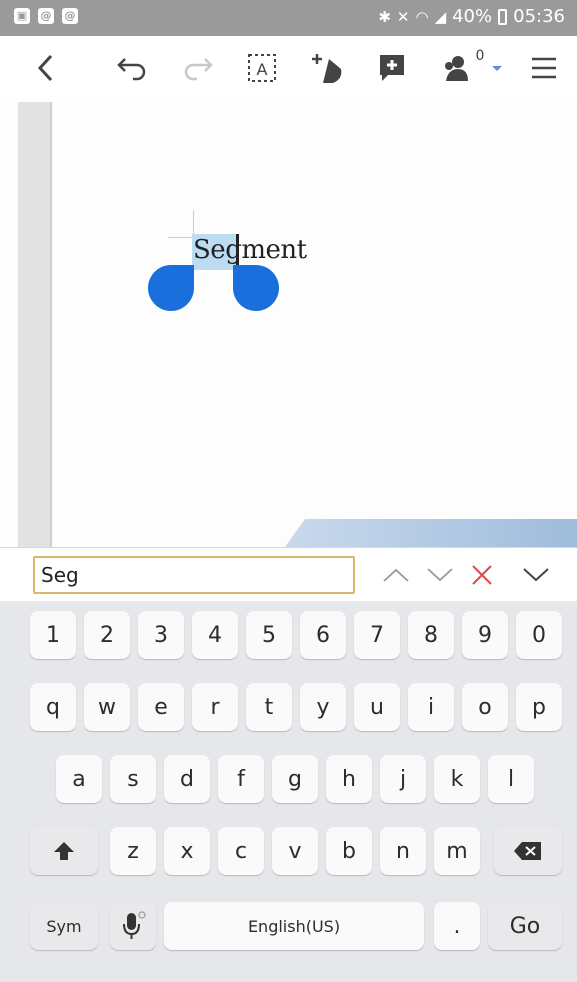  I want to click on slide-shape, so click(431, 533).